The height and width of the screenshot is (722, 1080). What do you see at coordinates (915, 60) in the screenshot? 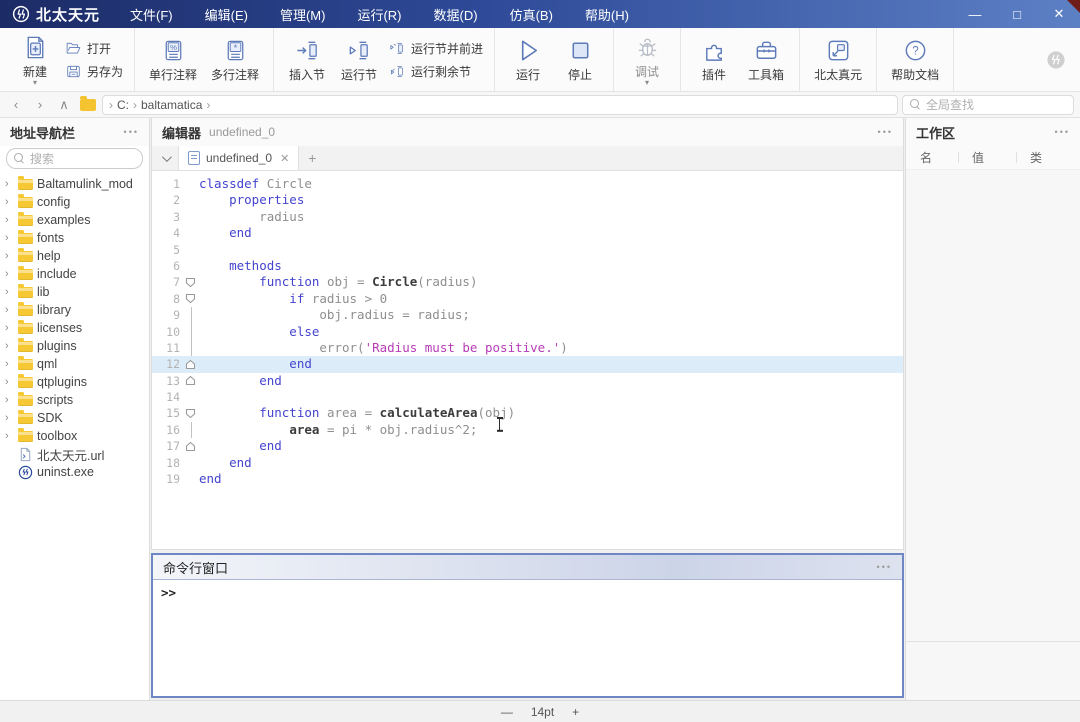
I see `help-button: ? 帮助文档` at bounding box center [915, 60].